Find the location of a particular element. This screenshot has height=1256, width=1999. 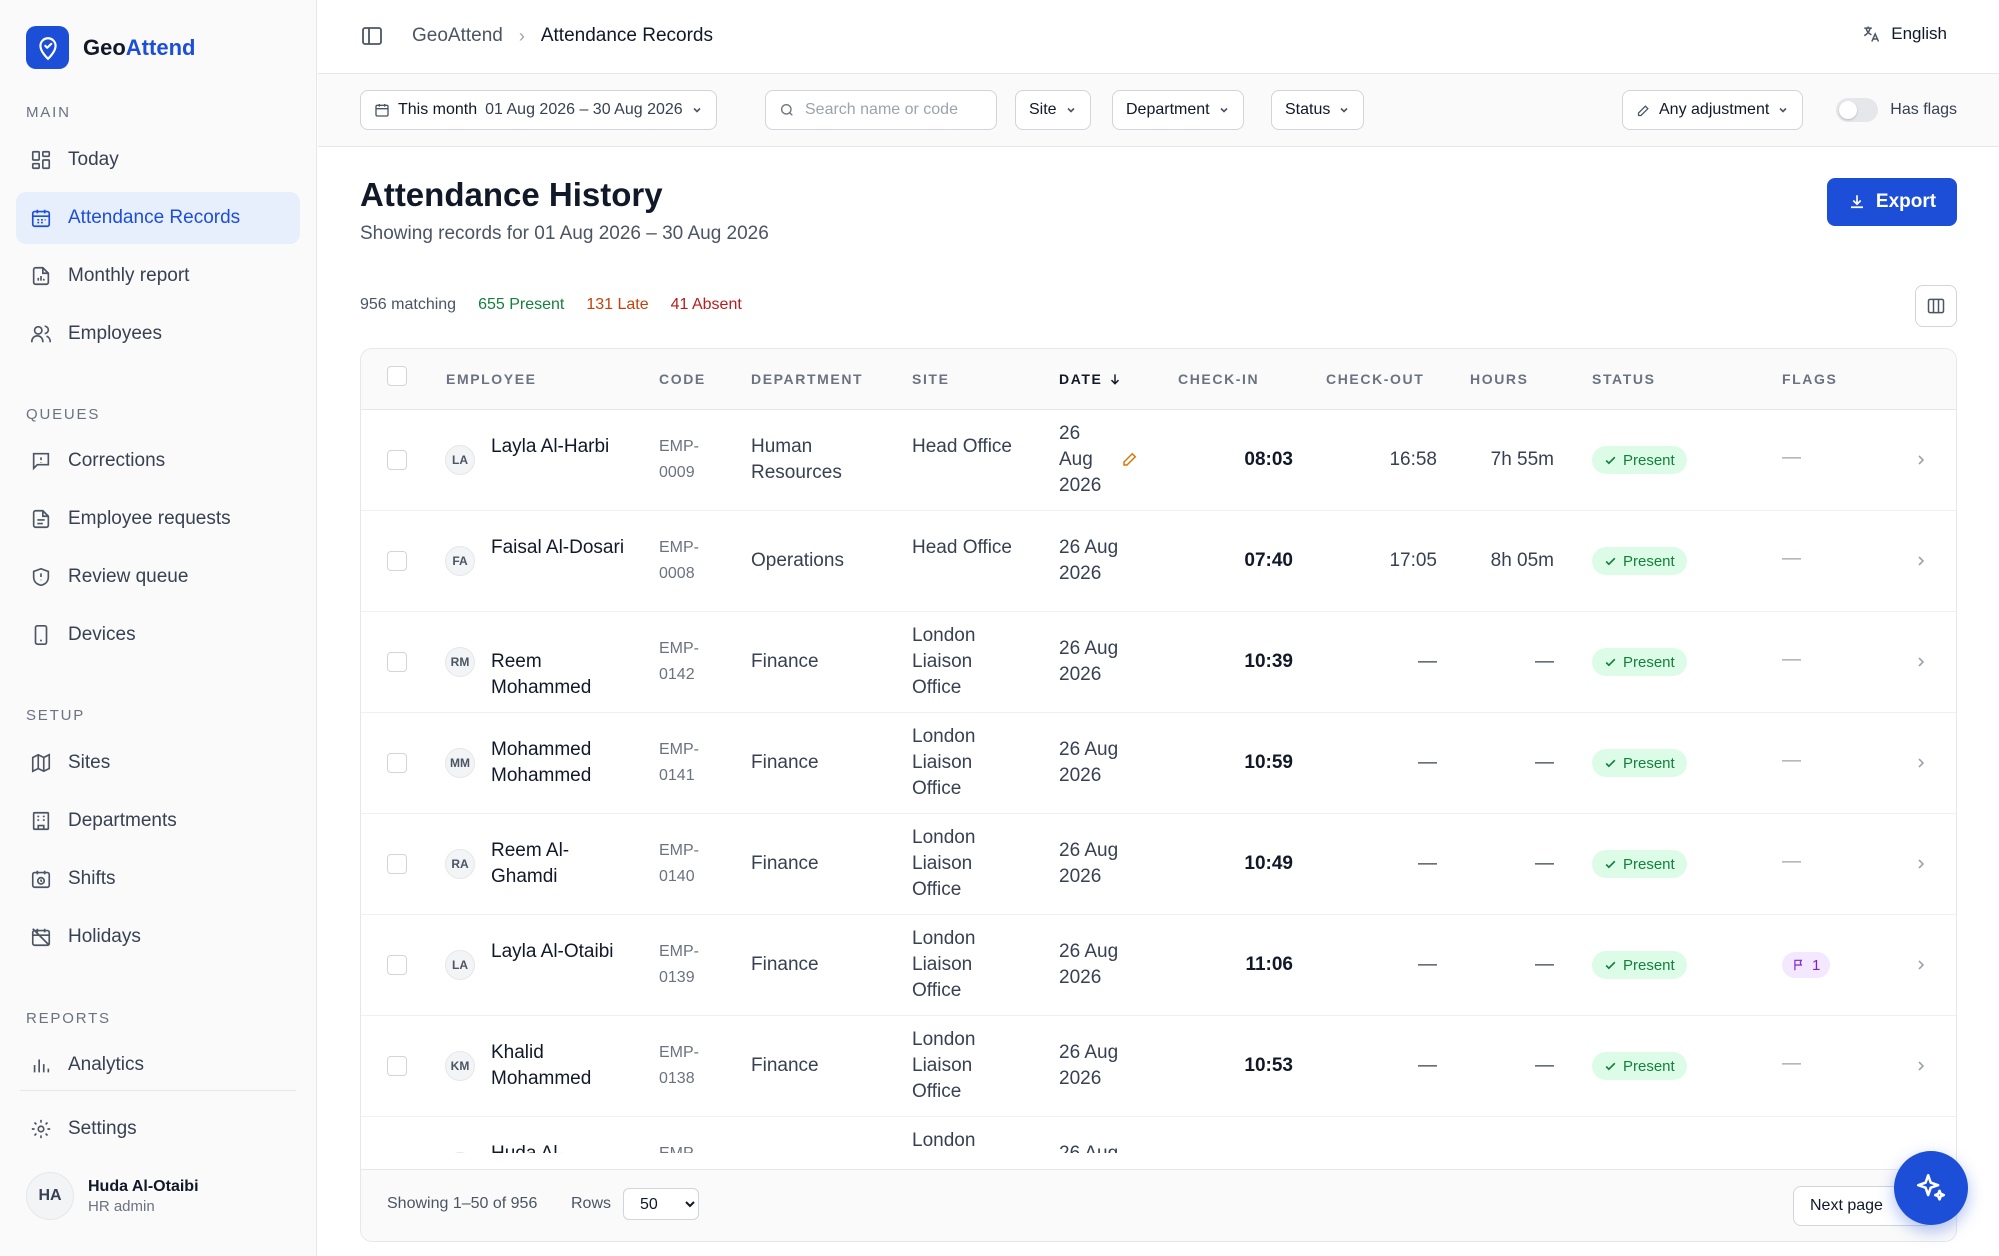

users-icon is located at coordinates (41, 334).